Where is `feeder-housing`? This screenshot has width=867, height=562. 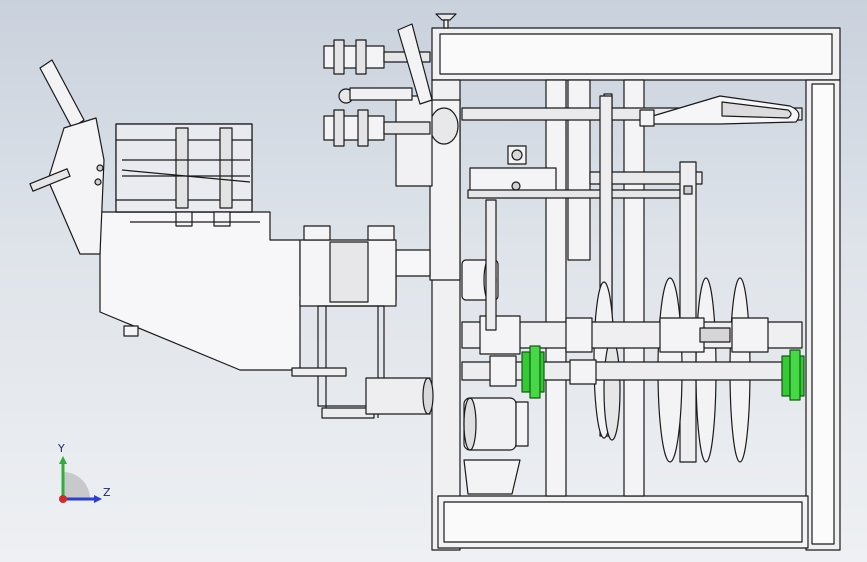 feeder-housing is located at coordinates (265, 291).